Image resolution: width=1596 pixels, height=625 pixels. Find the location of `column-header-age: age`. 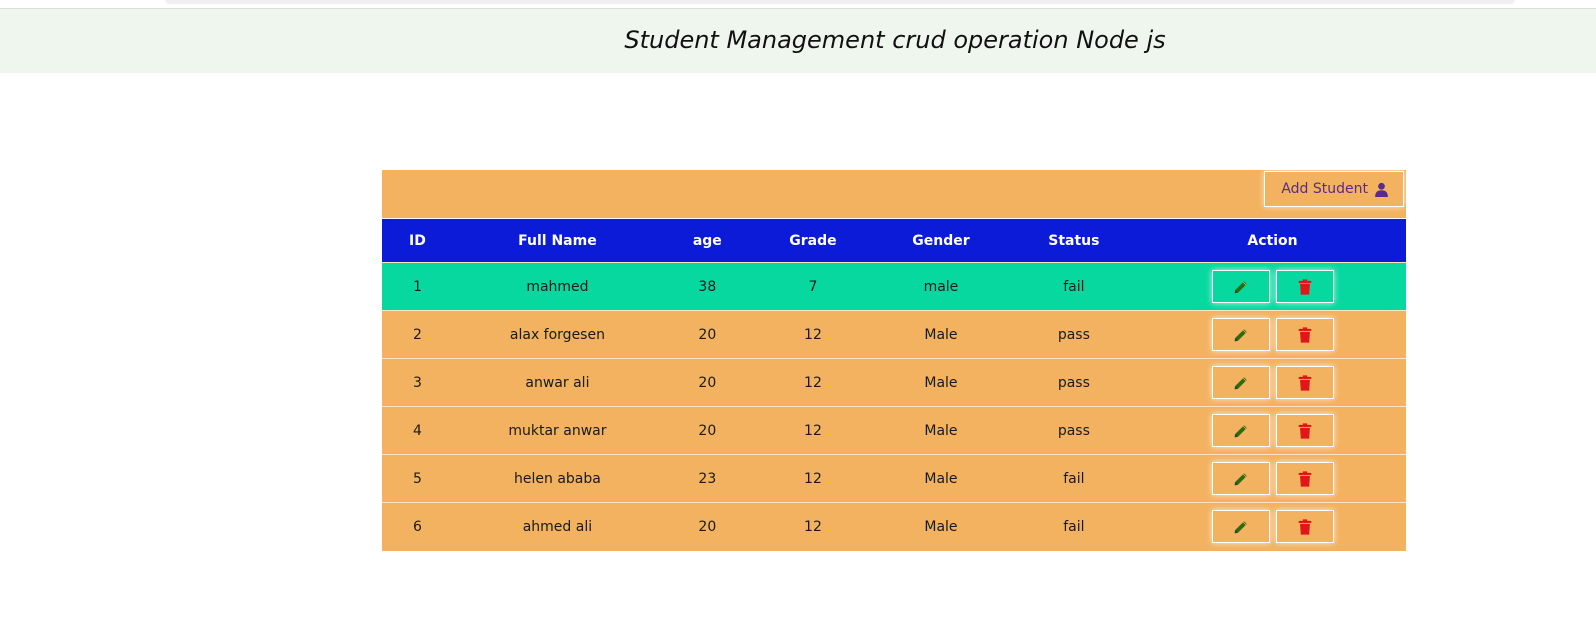

column-header-age: age is located at coordinates (707, 240).